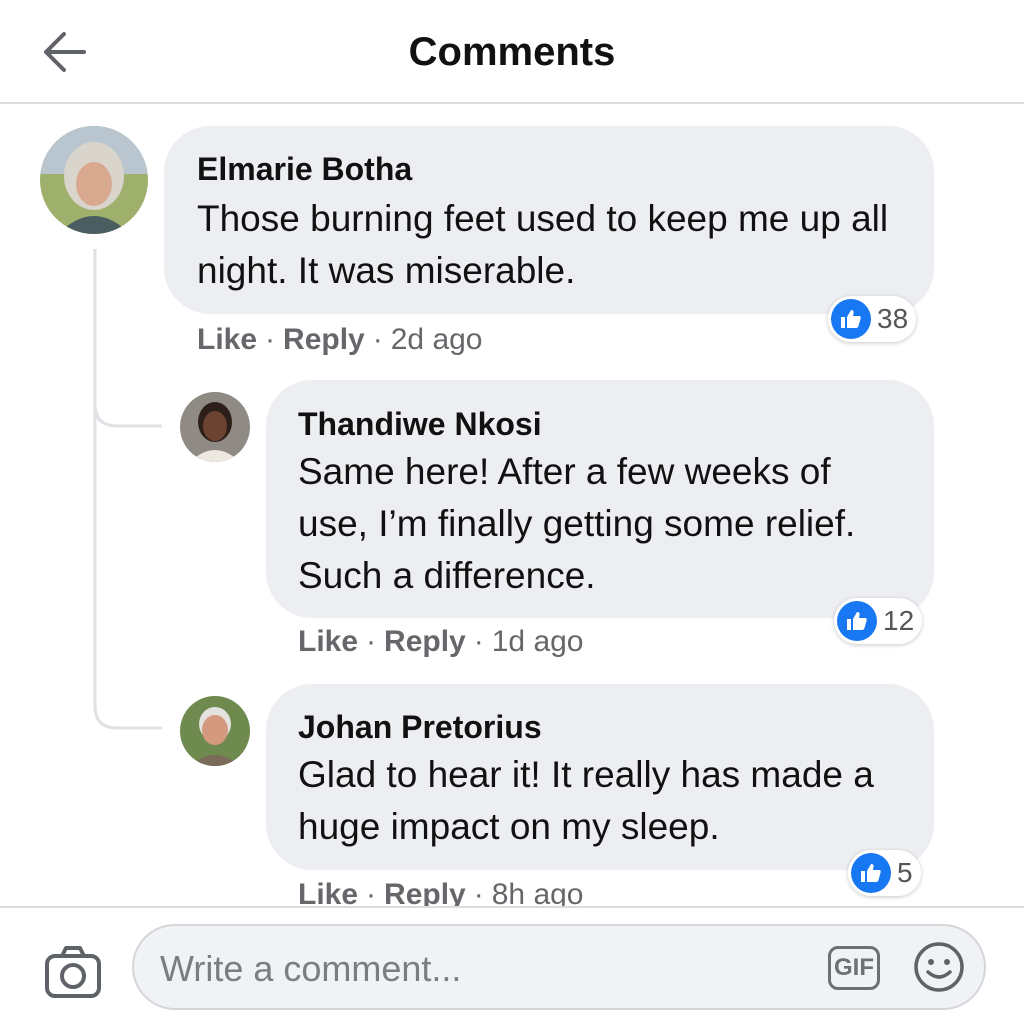  What do you see at coordinates (215, 427) in the screenshot?
I see `avatar-thandiwe-nkosi` at bounding box center [215, 427].